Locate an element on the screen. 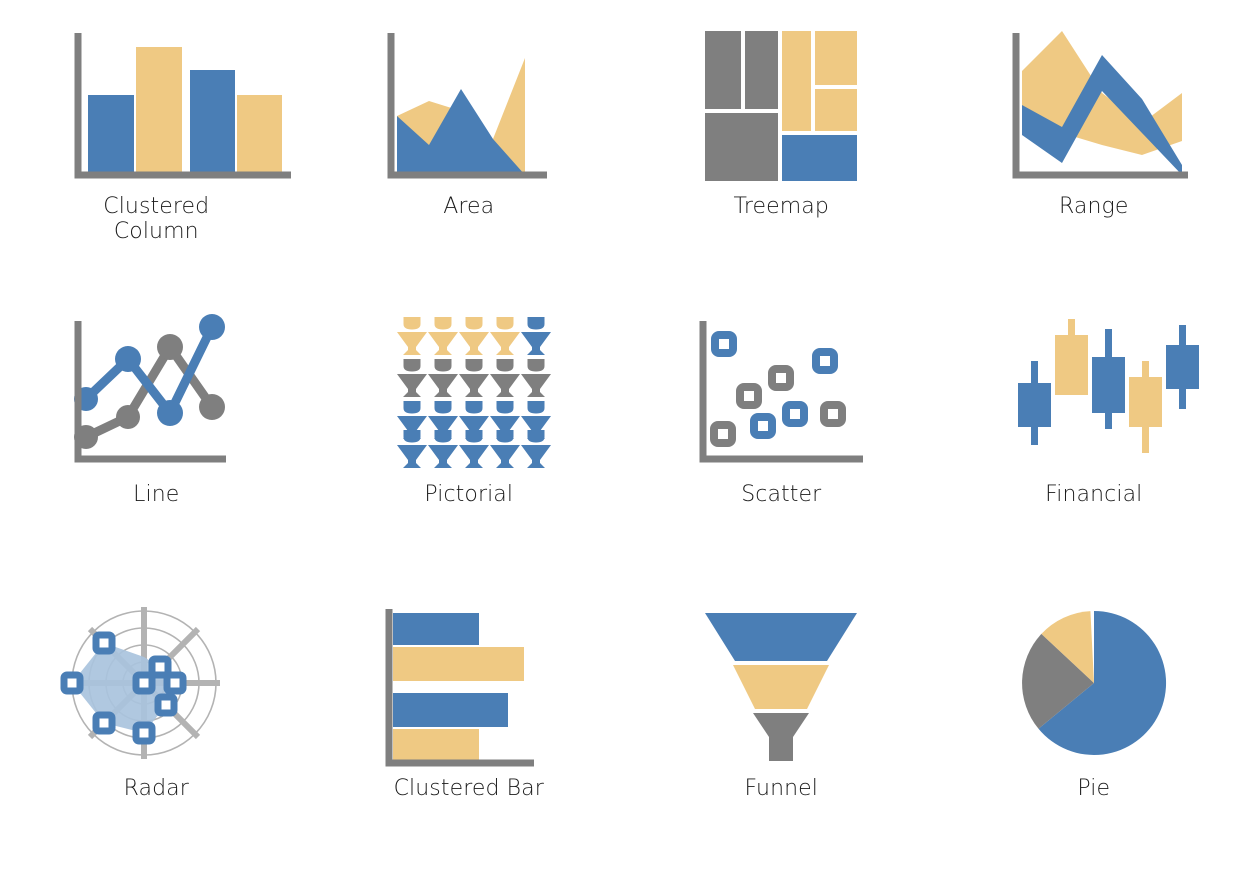 This screenshot has width=1250, height=894. pie-chart-icon is located at coordinates (1094, 685).